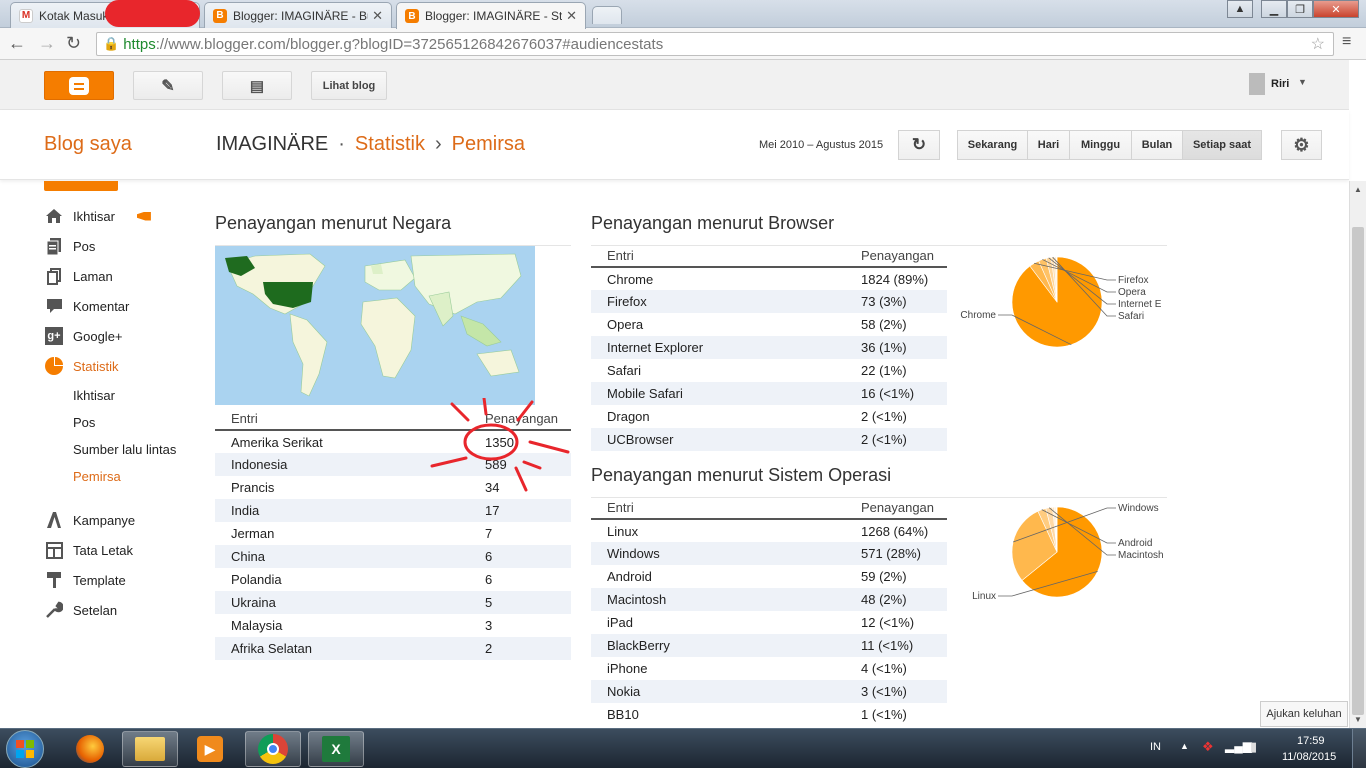 Image resolution: width=1366 pixels, height=768 pixels. What do you see at coordinates (17, 43) in the screenshot?
I see `back-icon: ←` at bounding box center [17, 43].